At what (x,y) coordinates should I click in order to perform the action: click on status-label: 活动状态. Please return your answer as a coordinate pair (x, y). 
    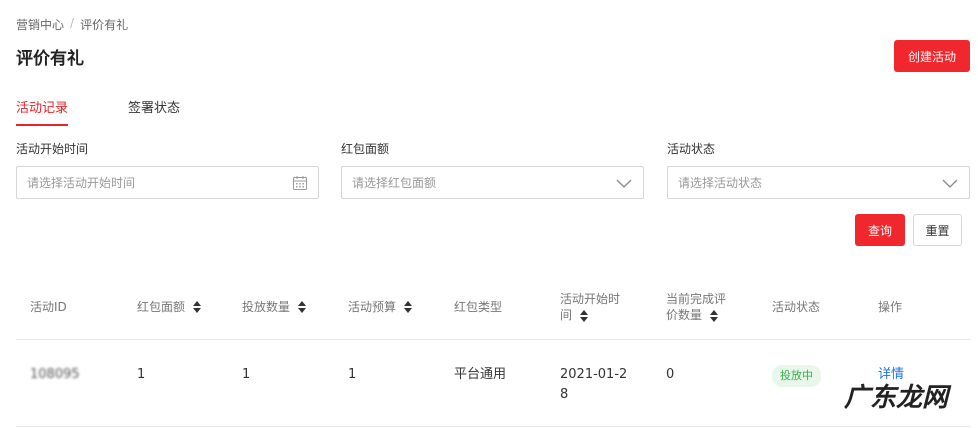
    Looking at the image, I should click on (691, 149).